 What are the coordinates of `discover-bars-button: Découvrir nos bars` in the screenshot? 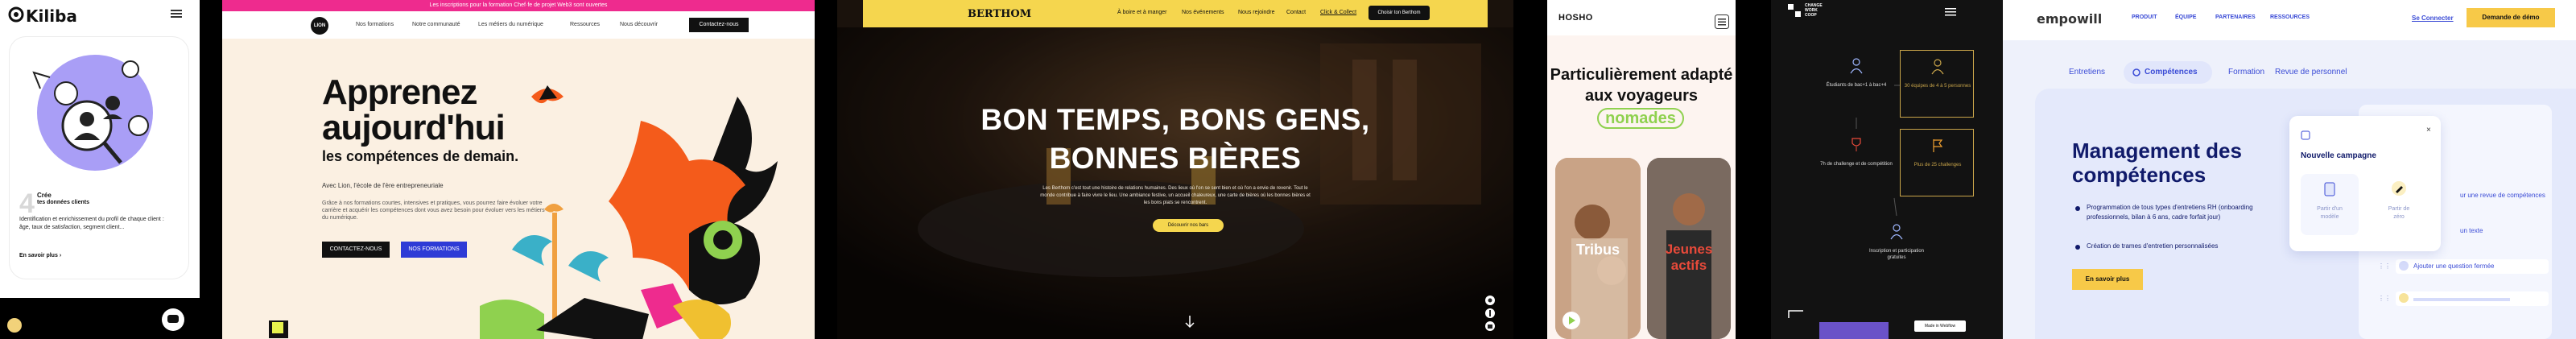 It's located at (1188, 226).